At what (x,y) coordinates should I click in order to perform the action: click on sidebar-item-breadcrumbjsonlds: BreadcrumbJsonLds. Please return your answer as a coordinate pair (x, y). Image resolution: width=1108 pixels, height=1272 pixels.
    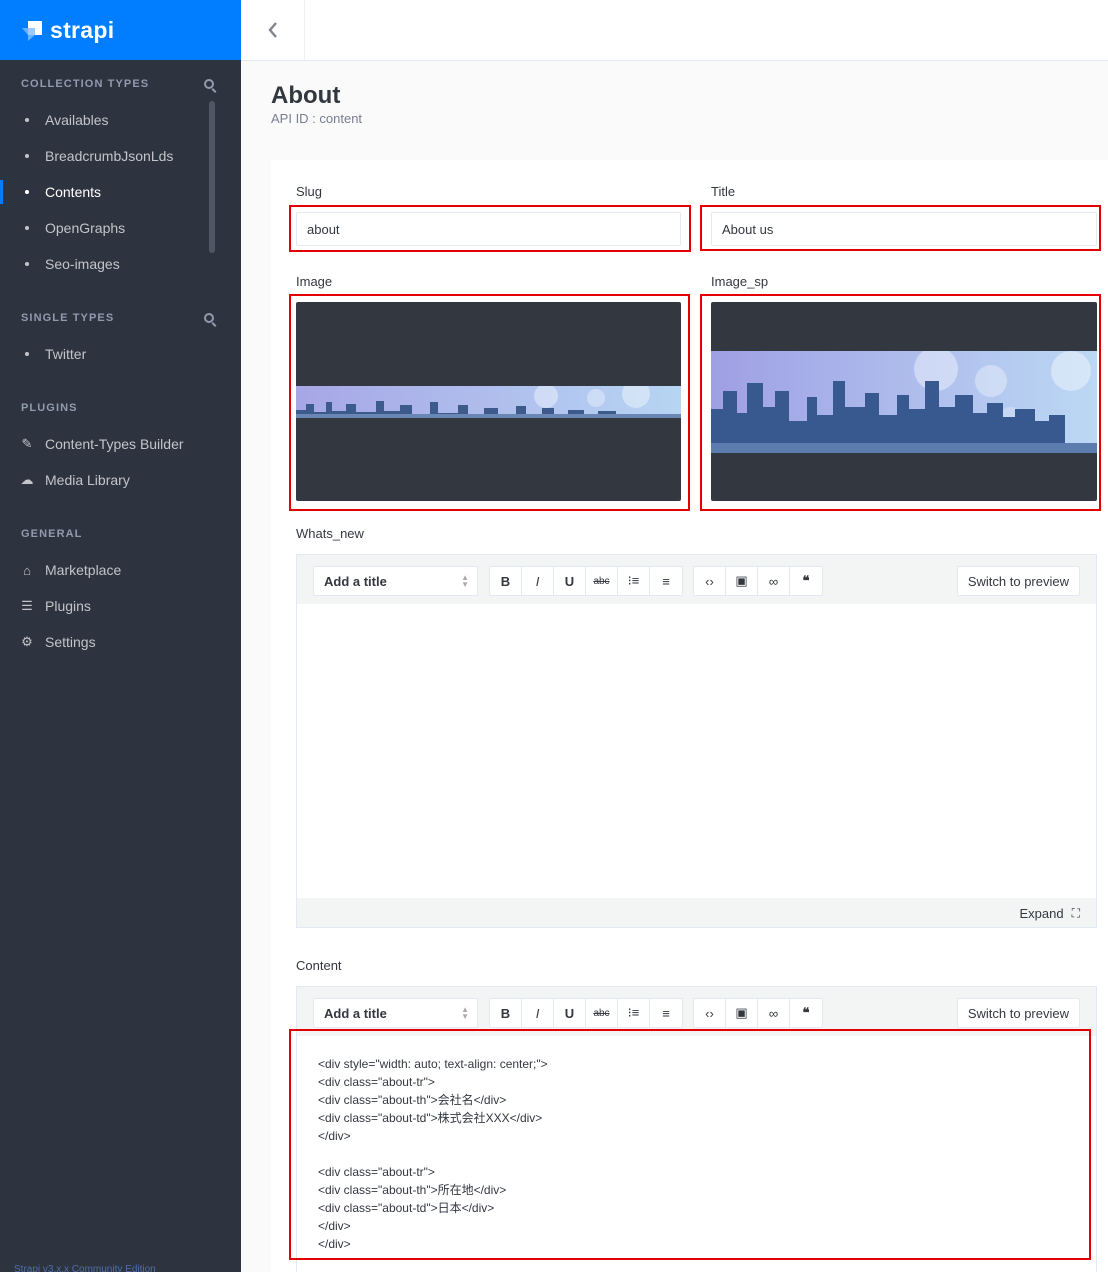
    Looking at the image, I should click on (105, 156).